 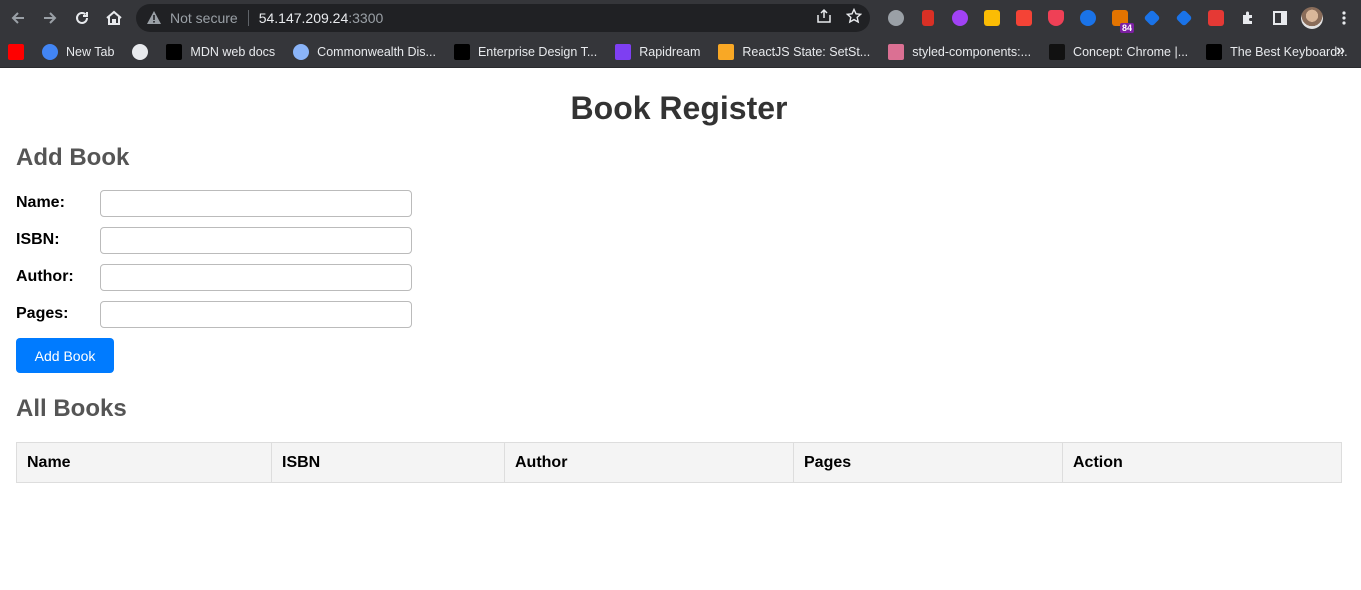 I want to click on back-button, so click(x=18, y=18).